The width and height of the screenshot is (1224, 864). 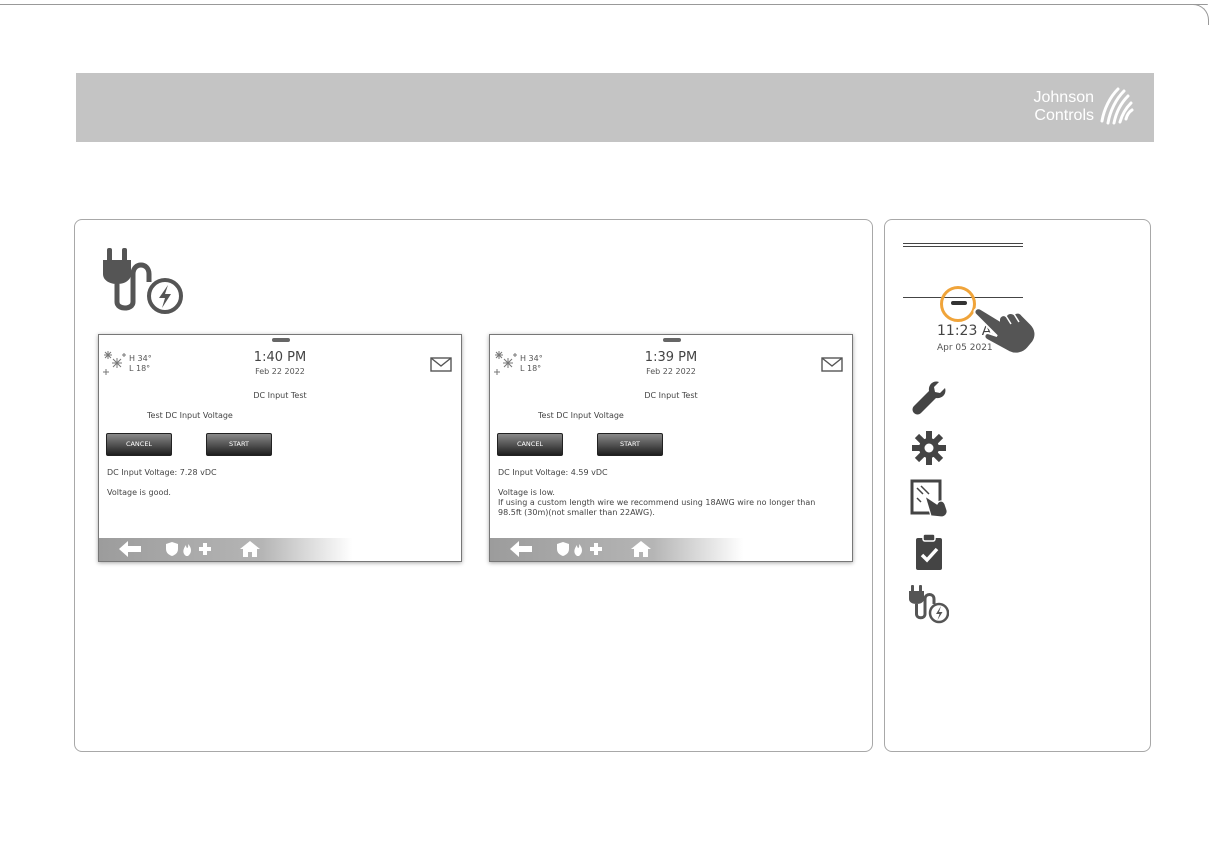 I want to click on clipboard-check-icon, so click(x=929, y=552).